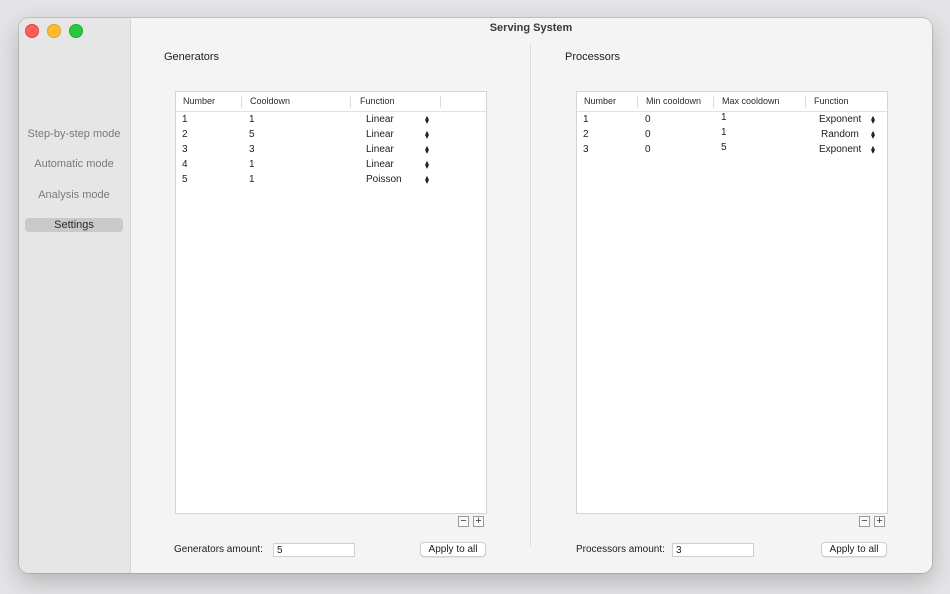 This screenshot has width=950, height=594. What do you see at coordinates (76, 31) in the screenshot?
I see `zoom-window-button` at bounding box center [76, 31].